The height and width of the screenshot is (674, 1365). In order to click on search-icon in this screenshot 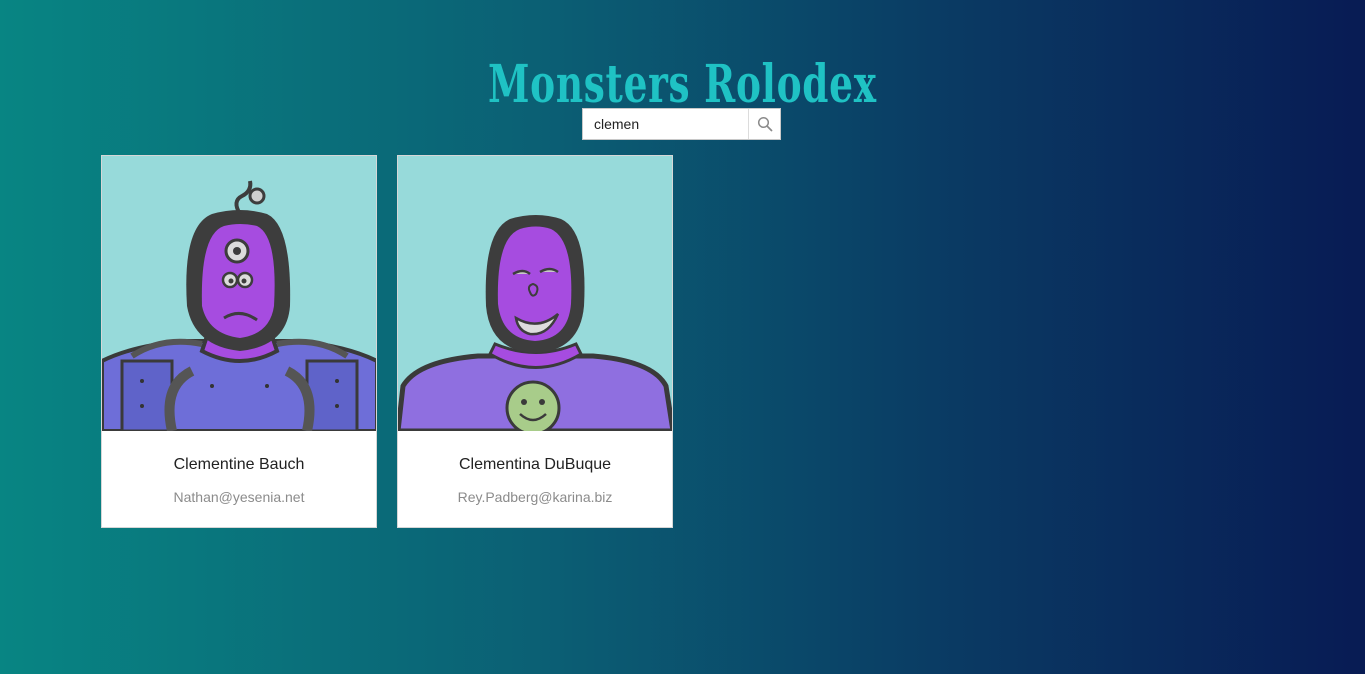, I will do `click(764, 124)`.